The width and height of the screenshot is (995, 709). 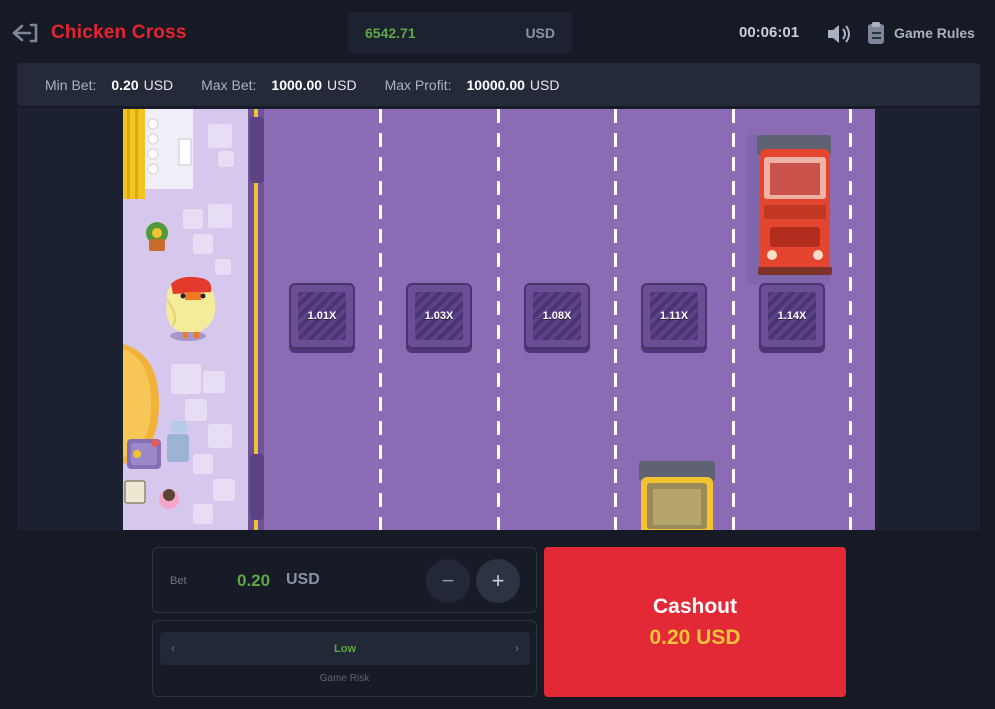 I want to click on clipboard-icon, so click(x=876, y=33).